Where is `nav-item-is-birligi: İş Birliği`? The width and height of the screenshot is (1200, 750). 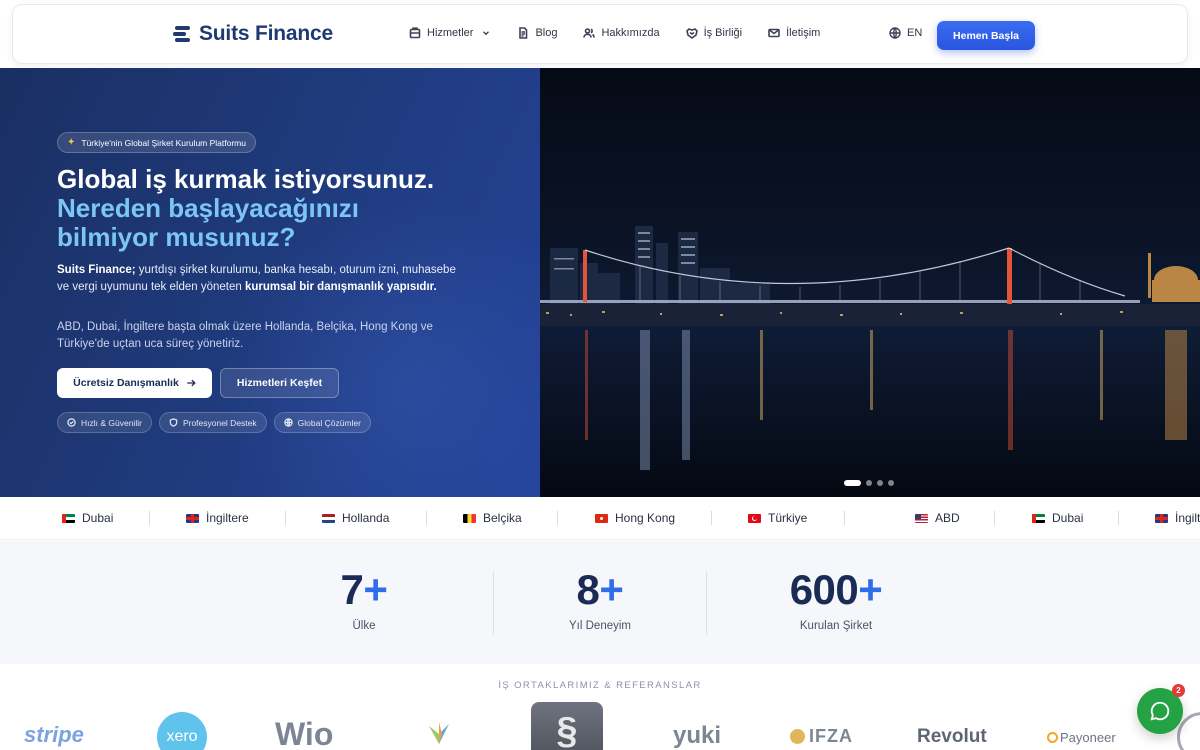 nav-item-is-birligi: İş Birliği is located at coordinates (714, 33).